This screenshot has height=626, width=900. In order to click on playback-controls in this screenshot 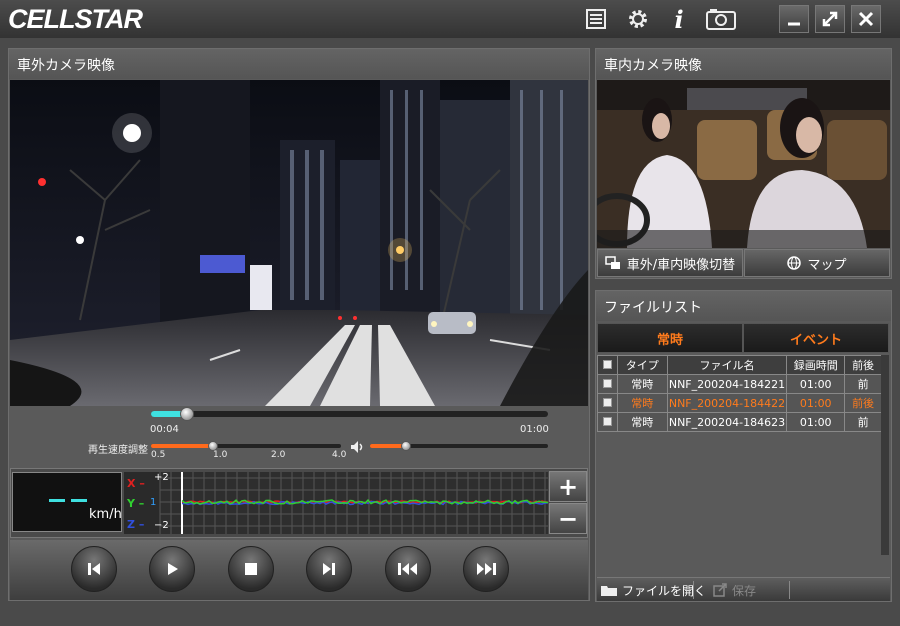, I will do `click(299, 570)`.